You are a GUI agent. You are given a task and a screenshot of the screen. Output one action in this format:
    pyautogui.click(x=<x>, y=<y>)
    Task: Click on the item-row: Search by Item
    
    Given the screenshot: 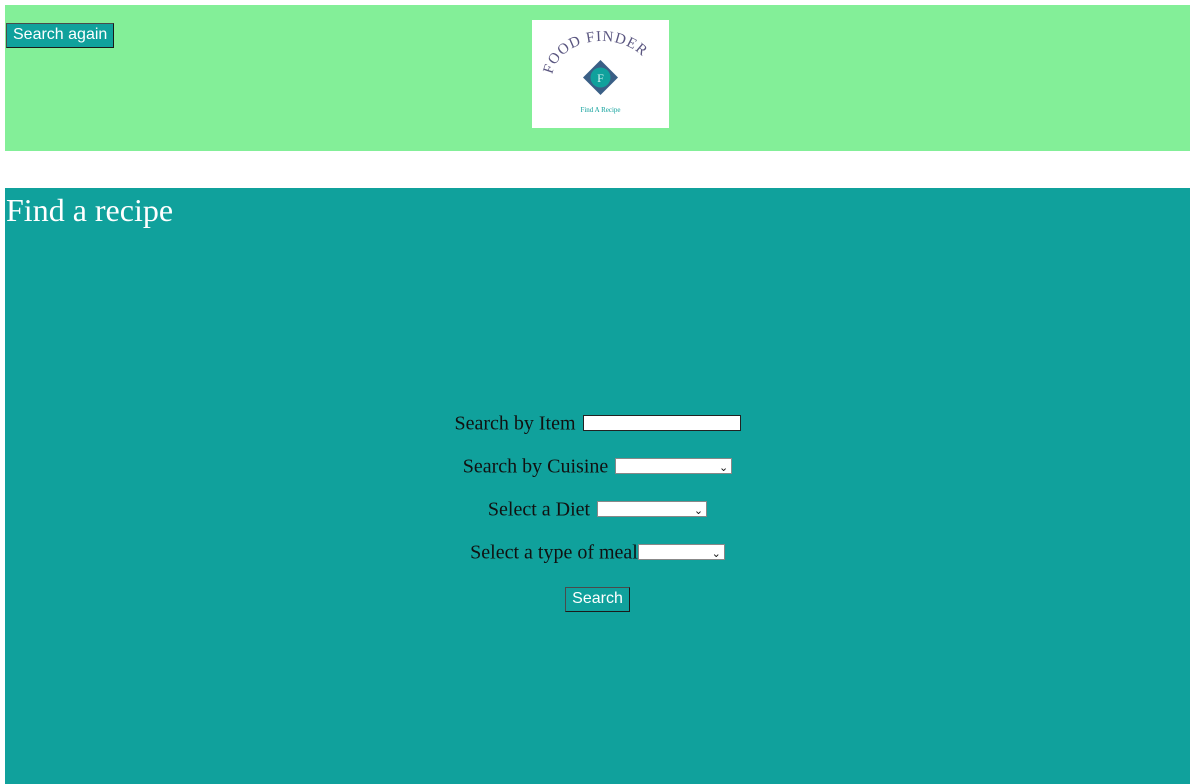 What is the action you would take?
    pyautogui.click(x=597, y=431)
    